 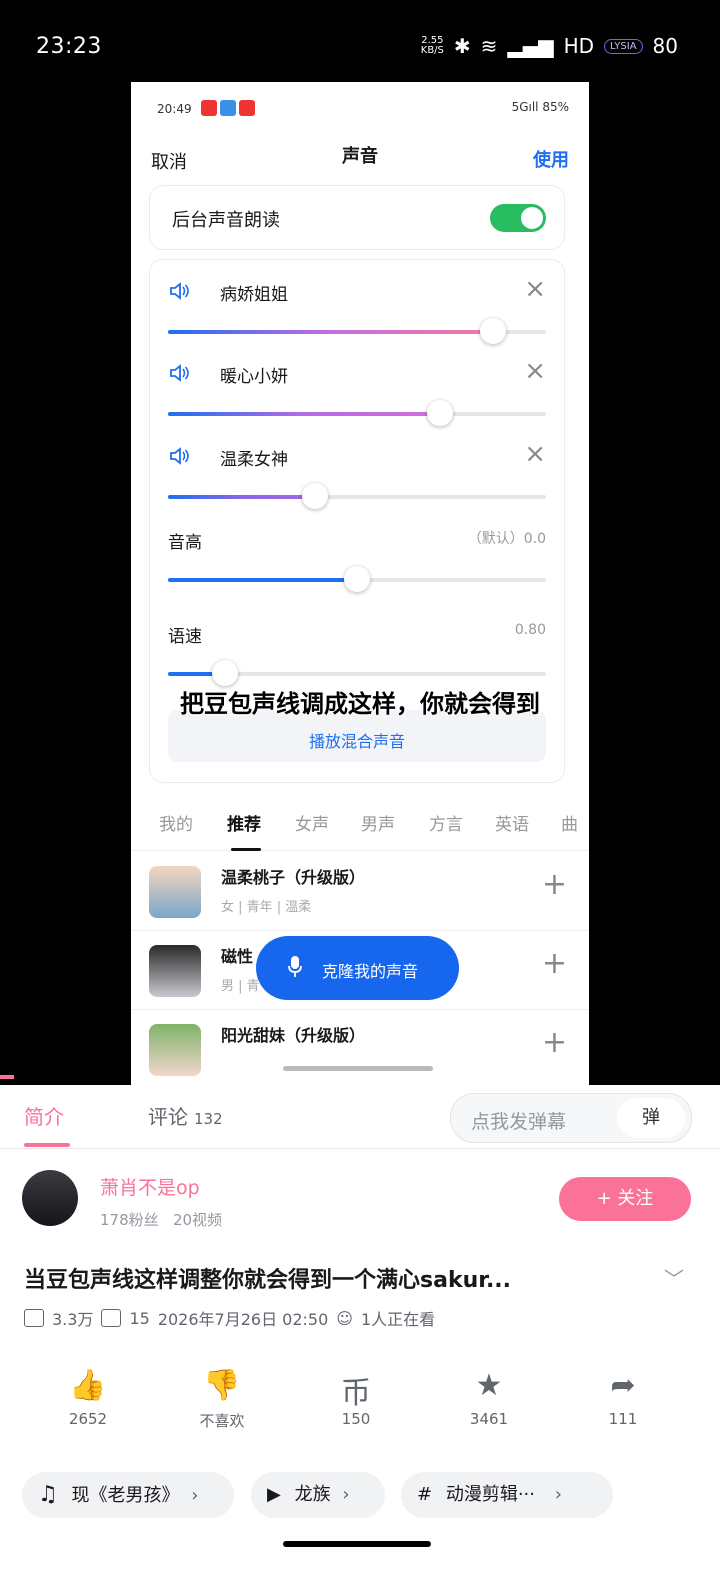 I want to click on like-button: 👍 2652, so click(x=88, y=1398).